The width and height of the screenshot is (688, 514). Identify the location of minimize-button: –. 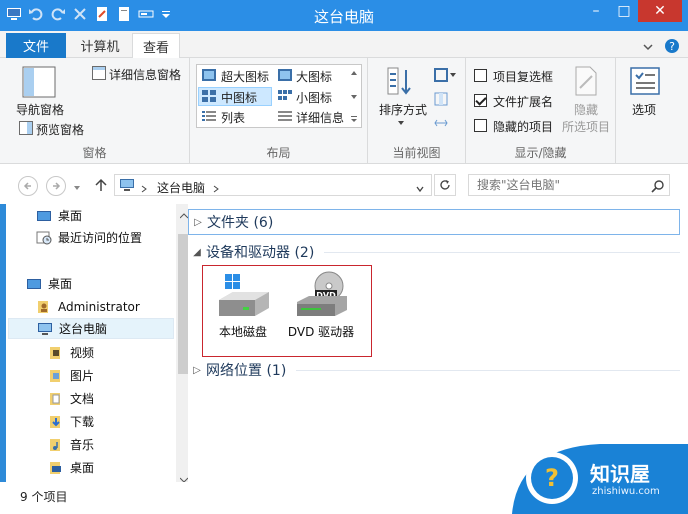
(596, 11).